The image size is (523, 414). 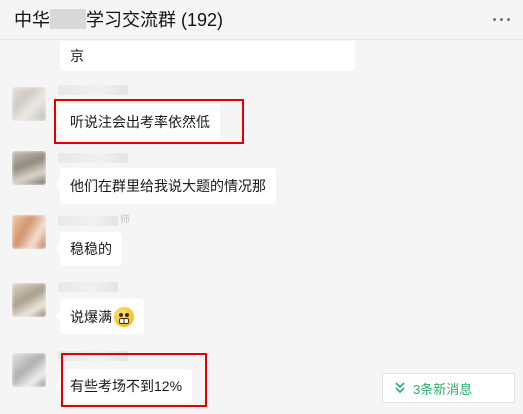 I want to click on chat-title-suffix: 学习交流群 (192), so click(x=155, y=20).